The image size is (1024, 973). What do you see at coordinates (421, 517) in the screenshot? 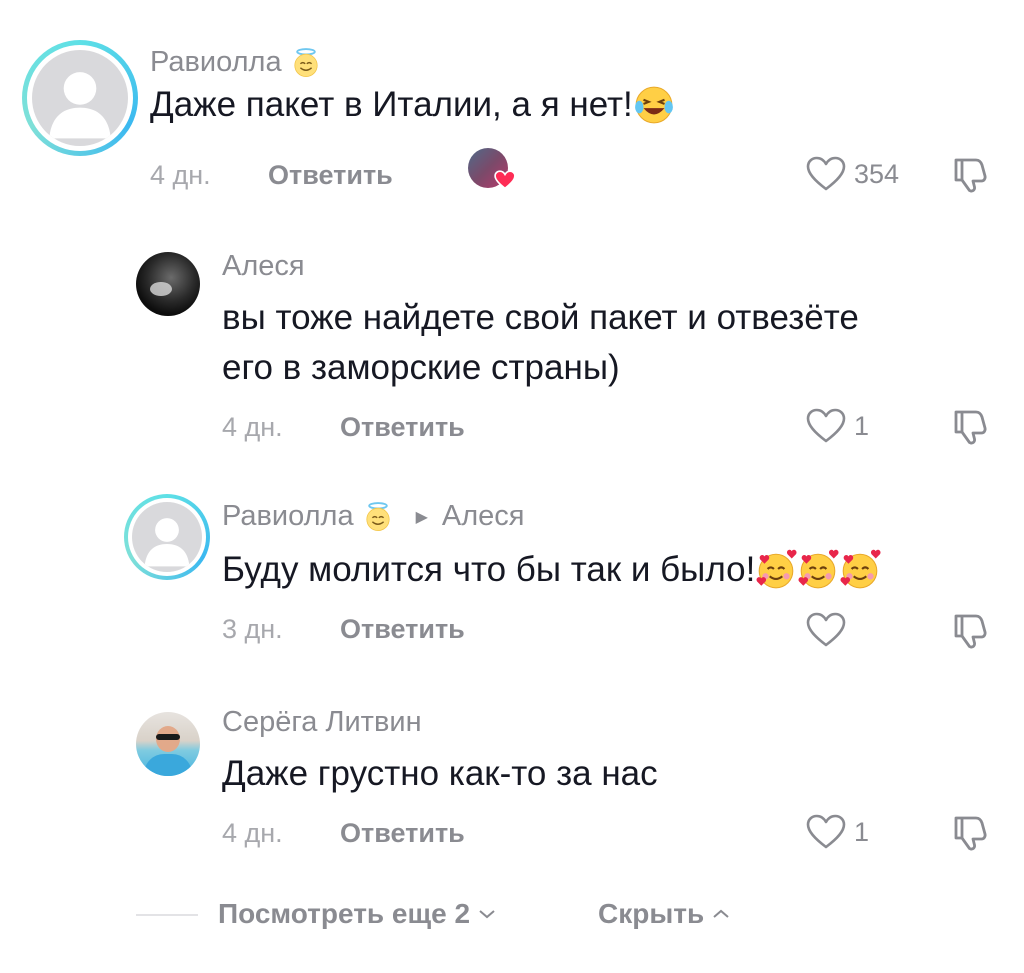
I see `reply-arrow-icon: ▶` at bounding box center [421, 517].